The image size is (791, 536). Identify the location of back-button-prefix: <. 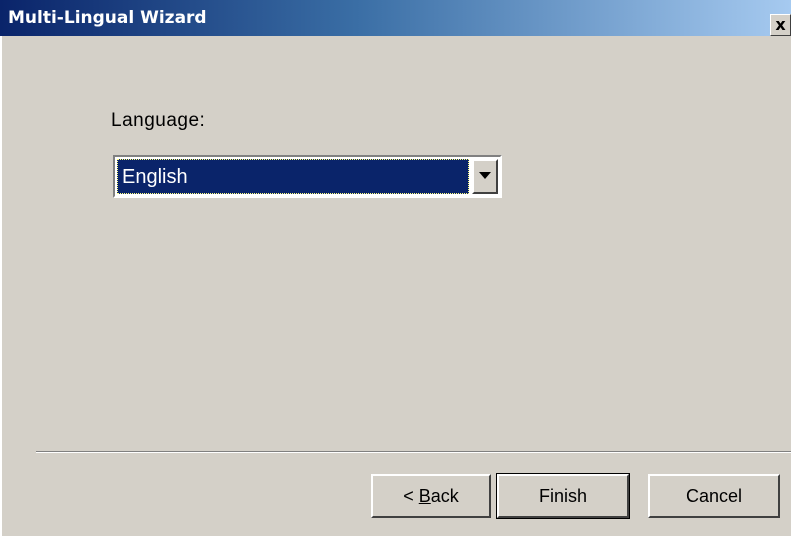
(411, 496).